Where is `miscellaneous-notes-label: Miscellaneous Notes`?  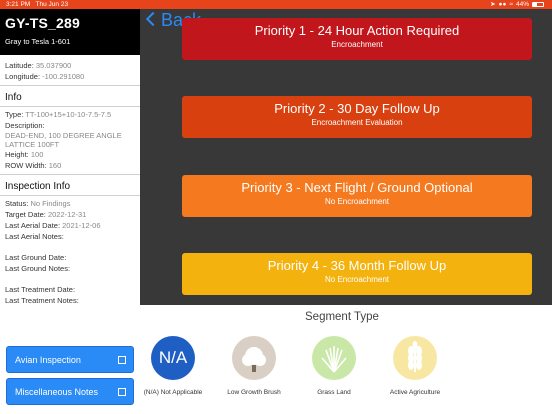 miscellaneous-notes-label: Miscellaneous Notes is located at coordinates (57, 392).